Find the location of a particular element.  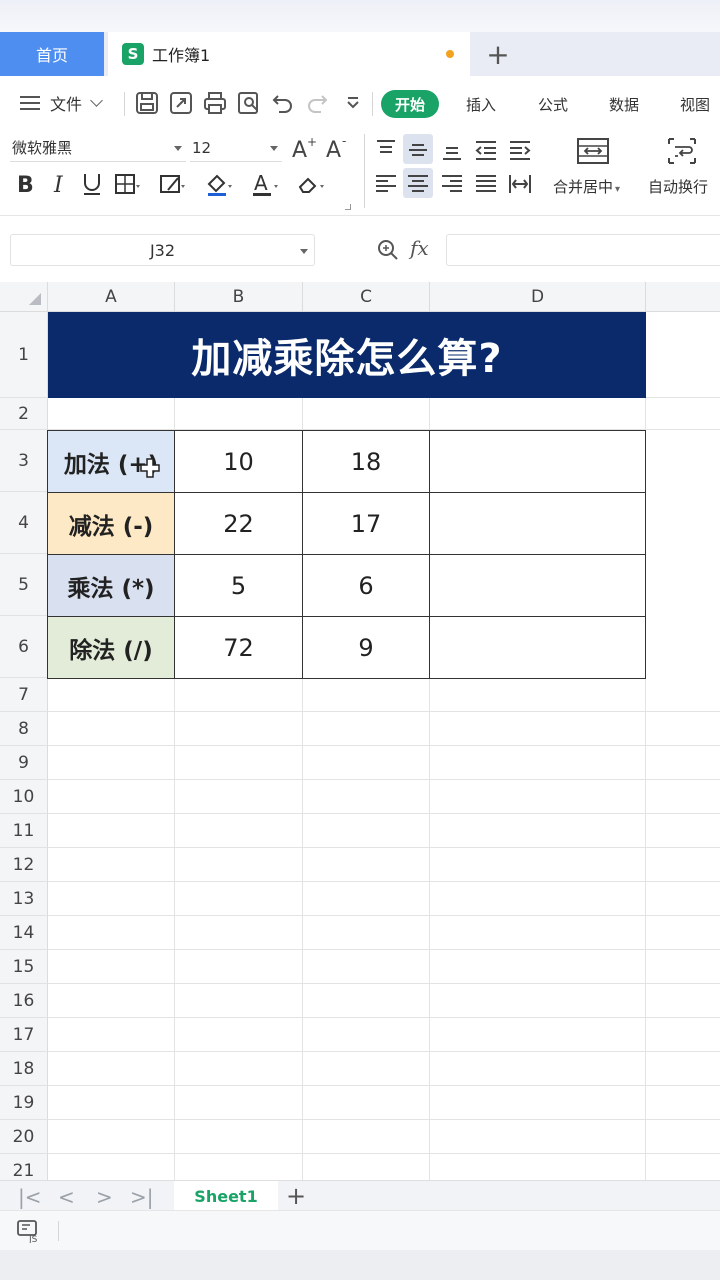

font-name-select: 微软雅黑 is located at coordinates (98, 148).